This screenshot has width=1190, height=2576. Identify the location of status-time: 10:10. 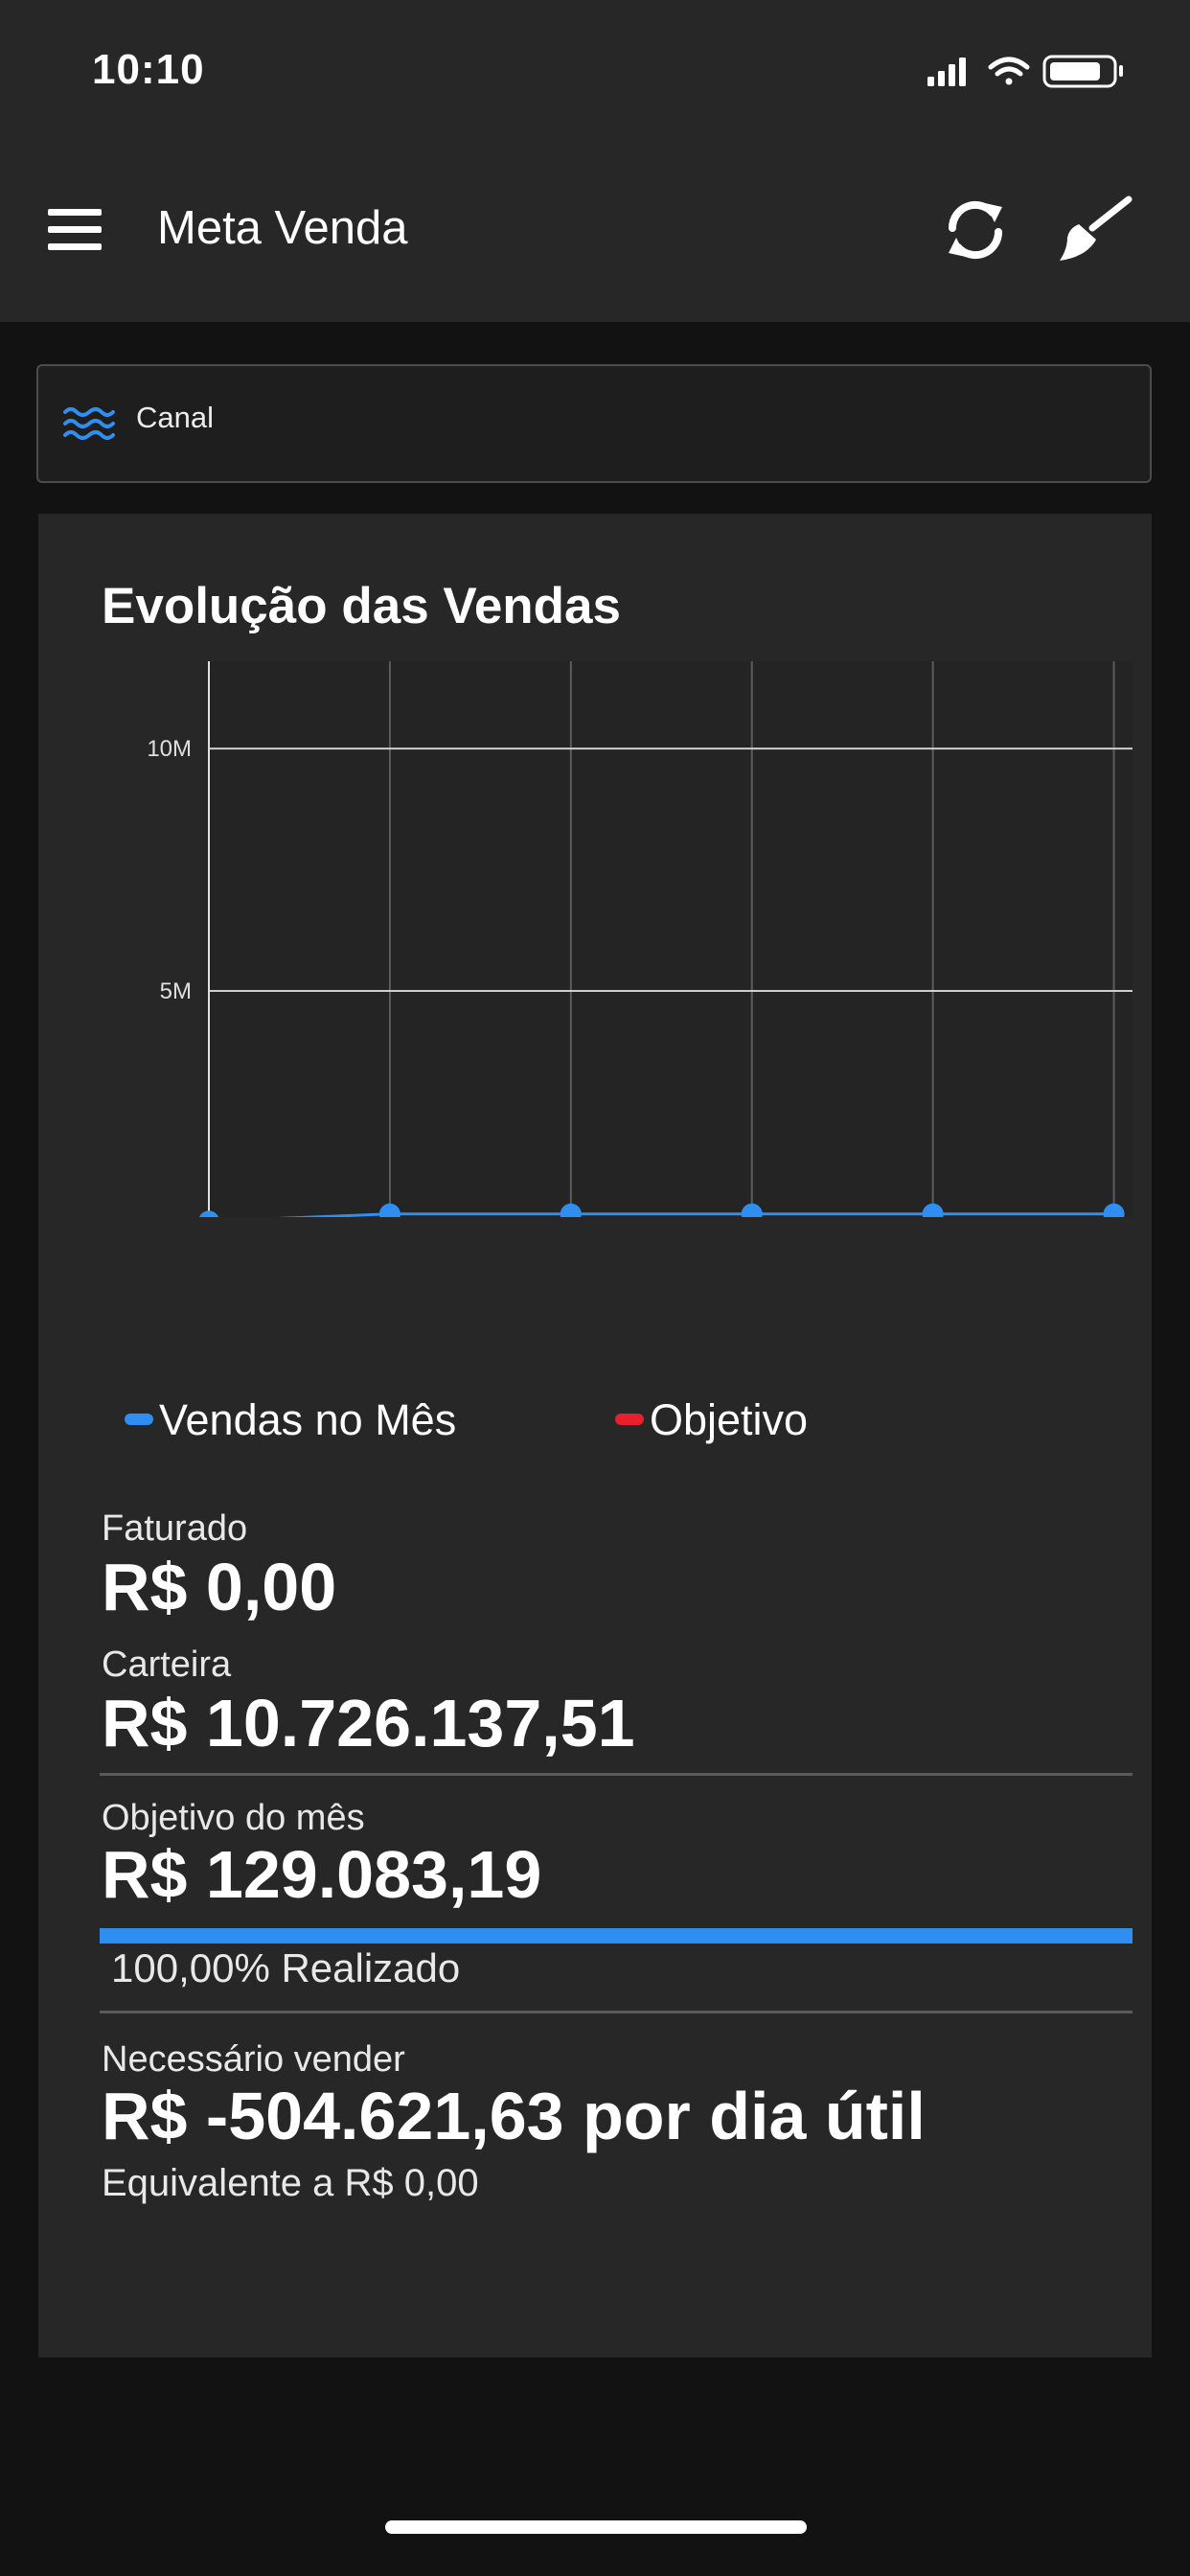
(148, 69).